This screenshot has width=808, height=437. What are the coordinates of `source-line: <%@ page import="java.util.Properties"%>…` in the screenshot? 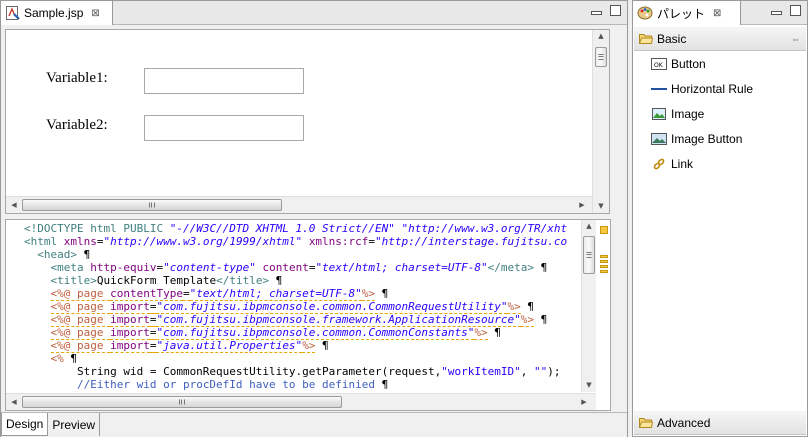 It's located at (295, 346).